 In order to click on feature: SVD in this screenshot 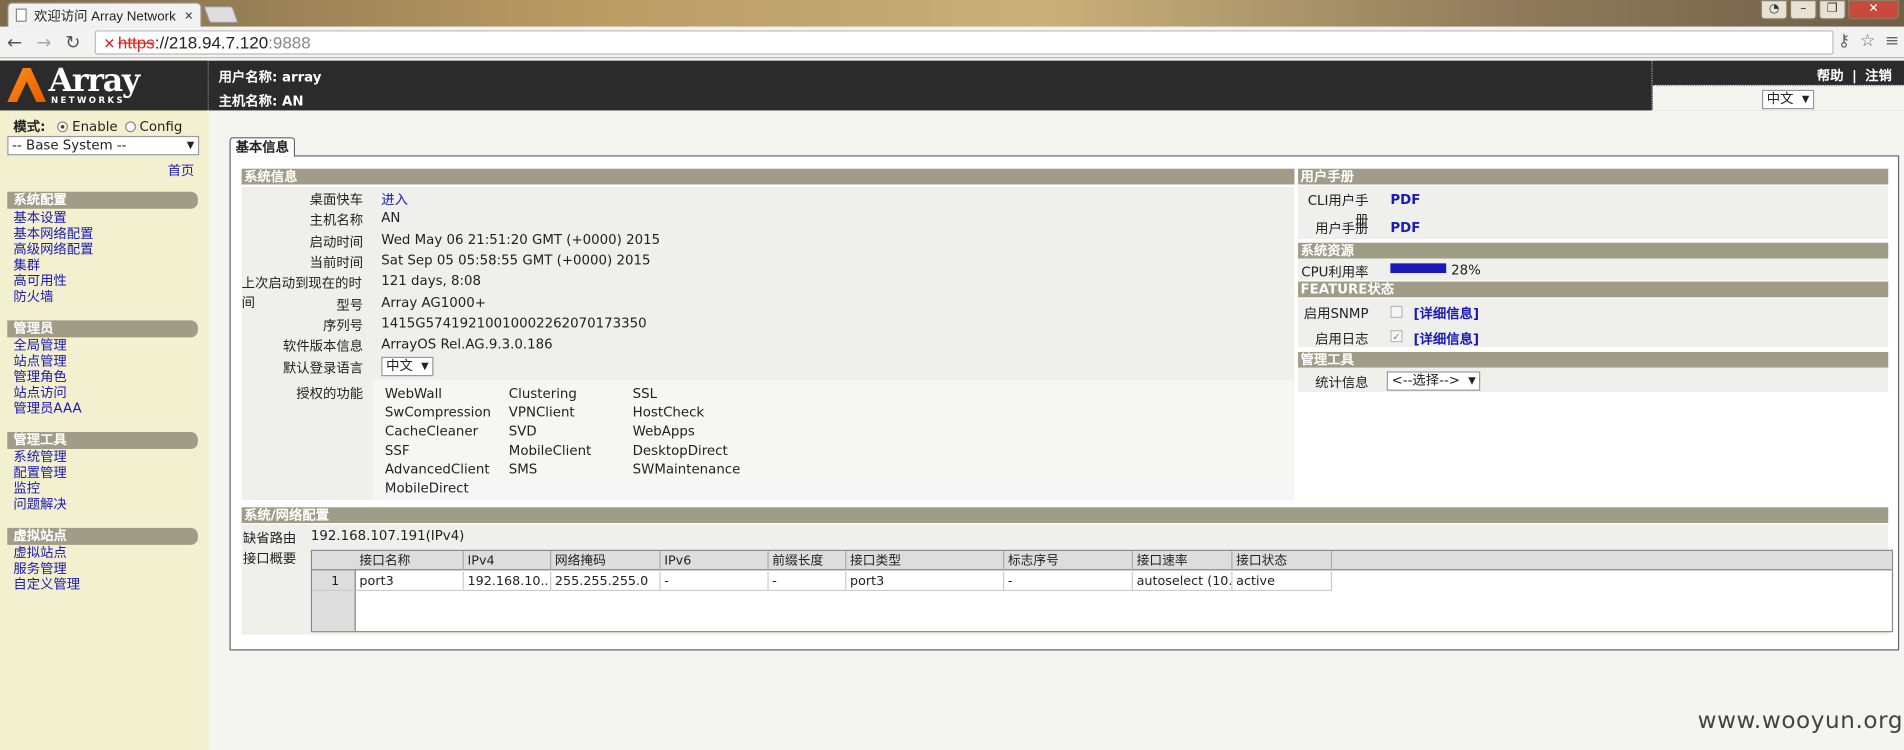, I will do `click(522, 431)`.